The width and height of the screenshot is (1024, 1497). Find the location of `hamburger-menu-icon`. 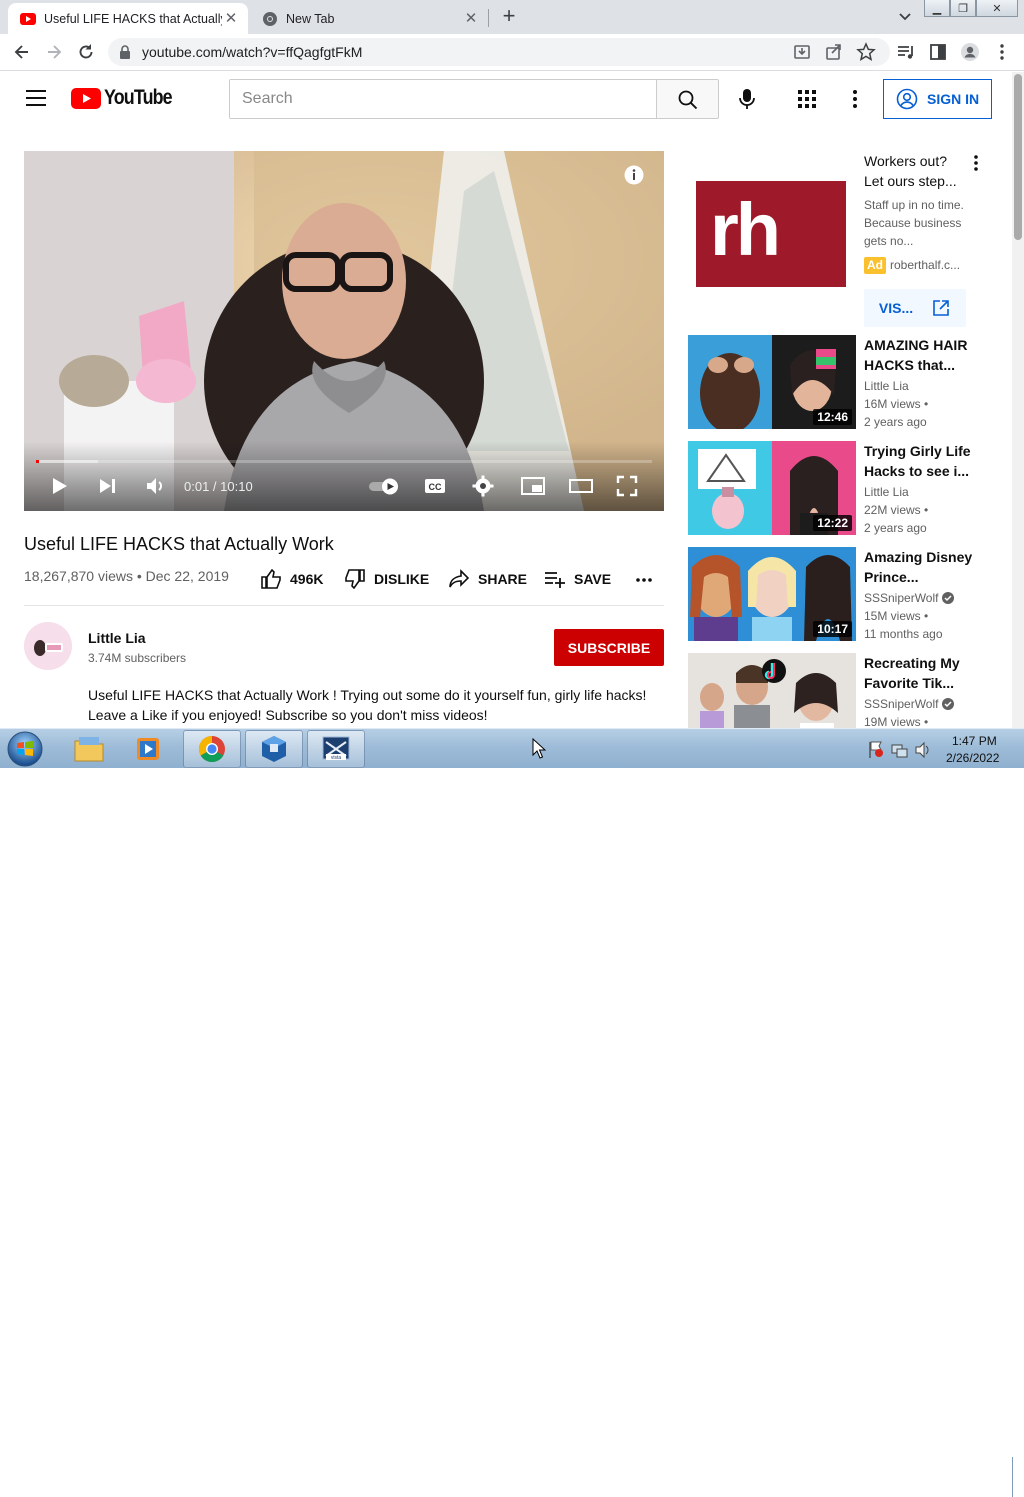

hamburger-menu-icon is located at coordinates (36, 98).